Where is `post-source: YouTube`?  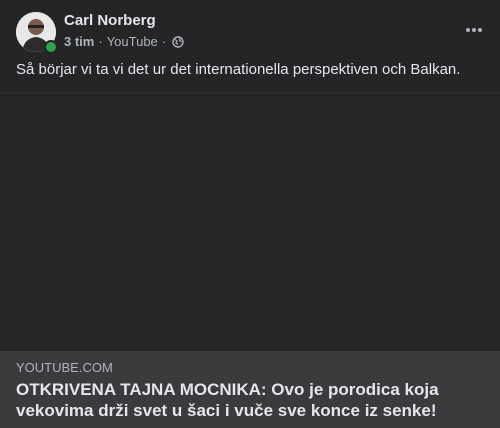
post-source: YouTube is located at coordinates (132, 41).